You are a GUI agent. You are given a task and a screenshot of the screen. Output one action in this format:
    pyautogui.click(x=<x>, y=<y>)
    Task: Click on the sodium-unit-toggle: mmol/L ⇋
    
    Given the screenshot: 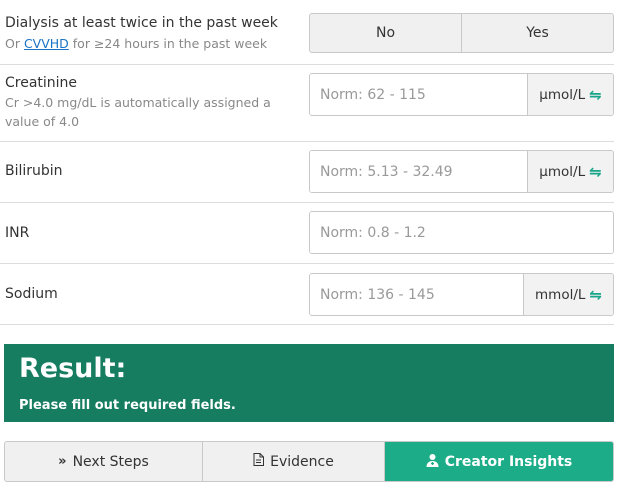 What is the action you would take?
    pyautogui.click(x=568, y=294)
    